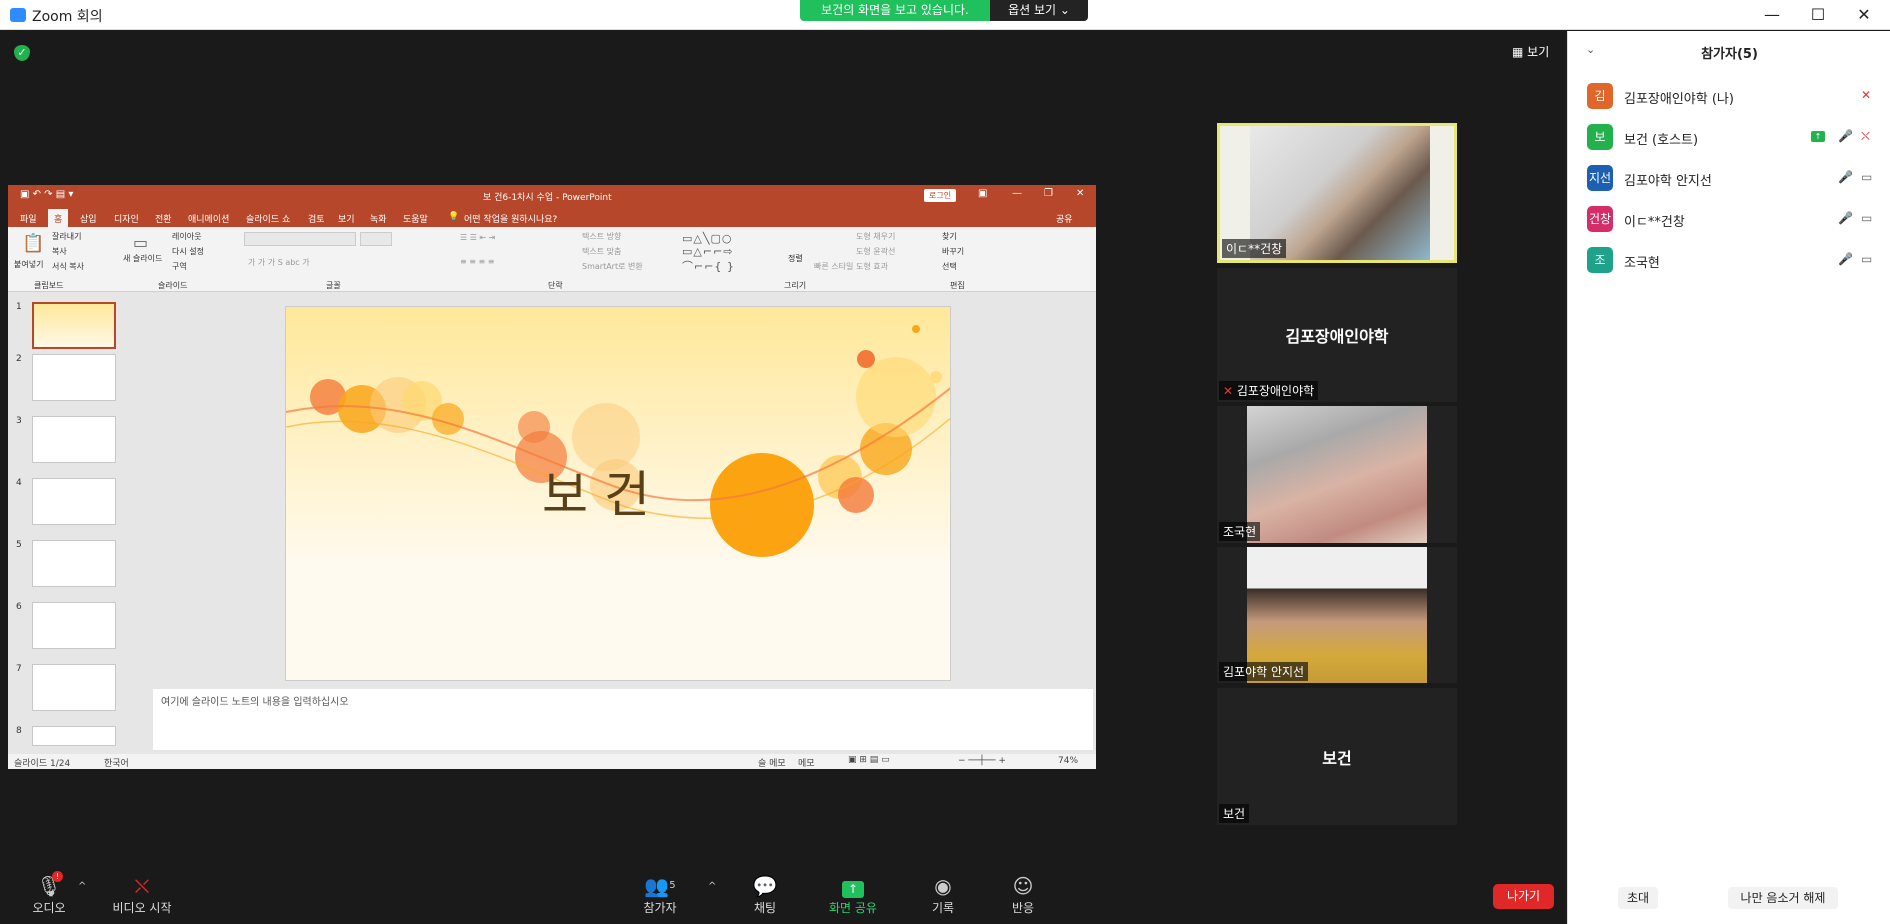 The height and width of the screenshot is (924, 1890). What do you see at coordinates (1818, 15) in the screenshot?
I see `maximize-button: ☐` at bounding box center [1818, 15].